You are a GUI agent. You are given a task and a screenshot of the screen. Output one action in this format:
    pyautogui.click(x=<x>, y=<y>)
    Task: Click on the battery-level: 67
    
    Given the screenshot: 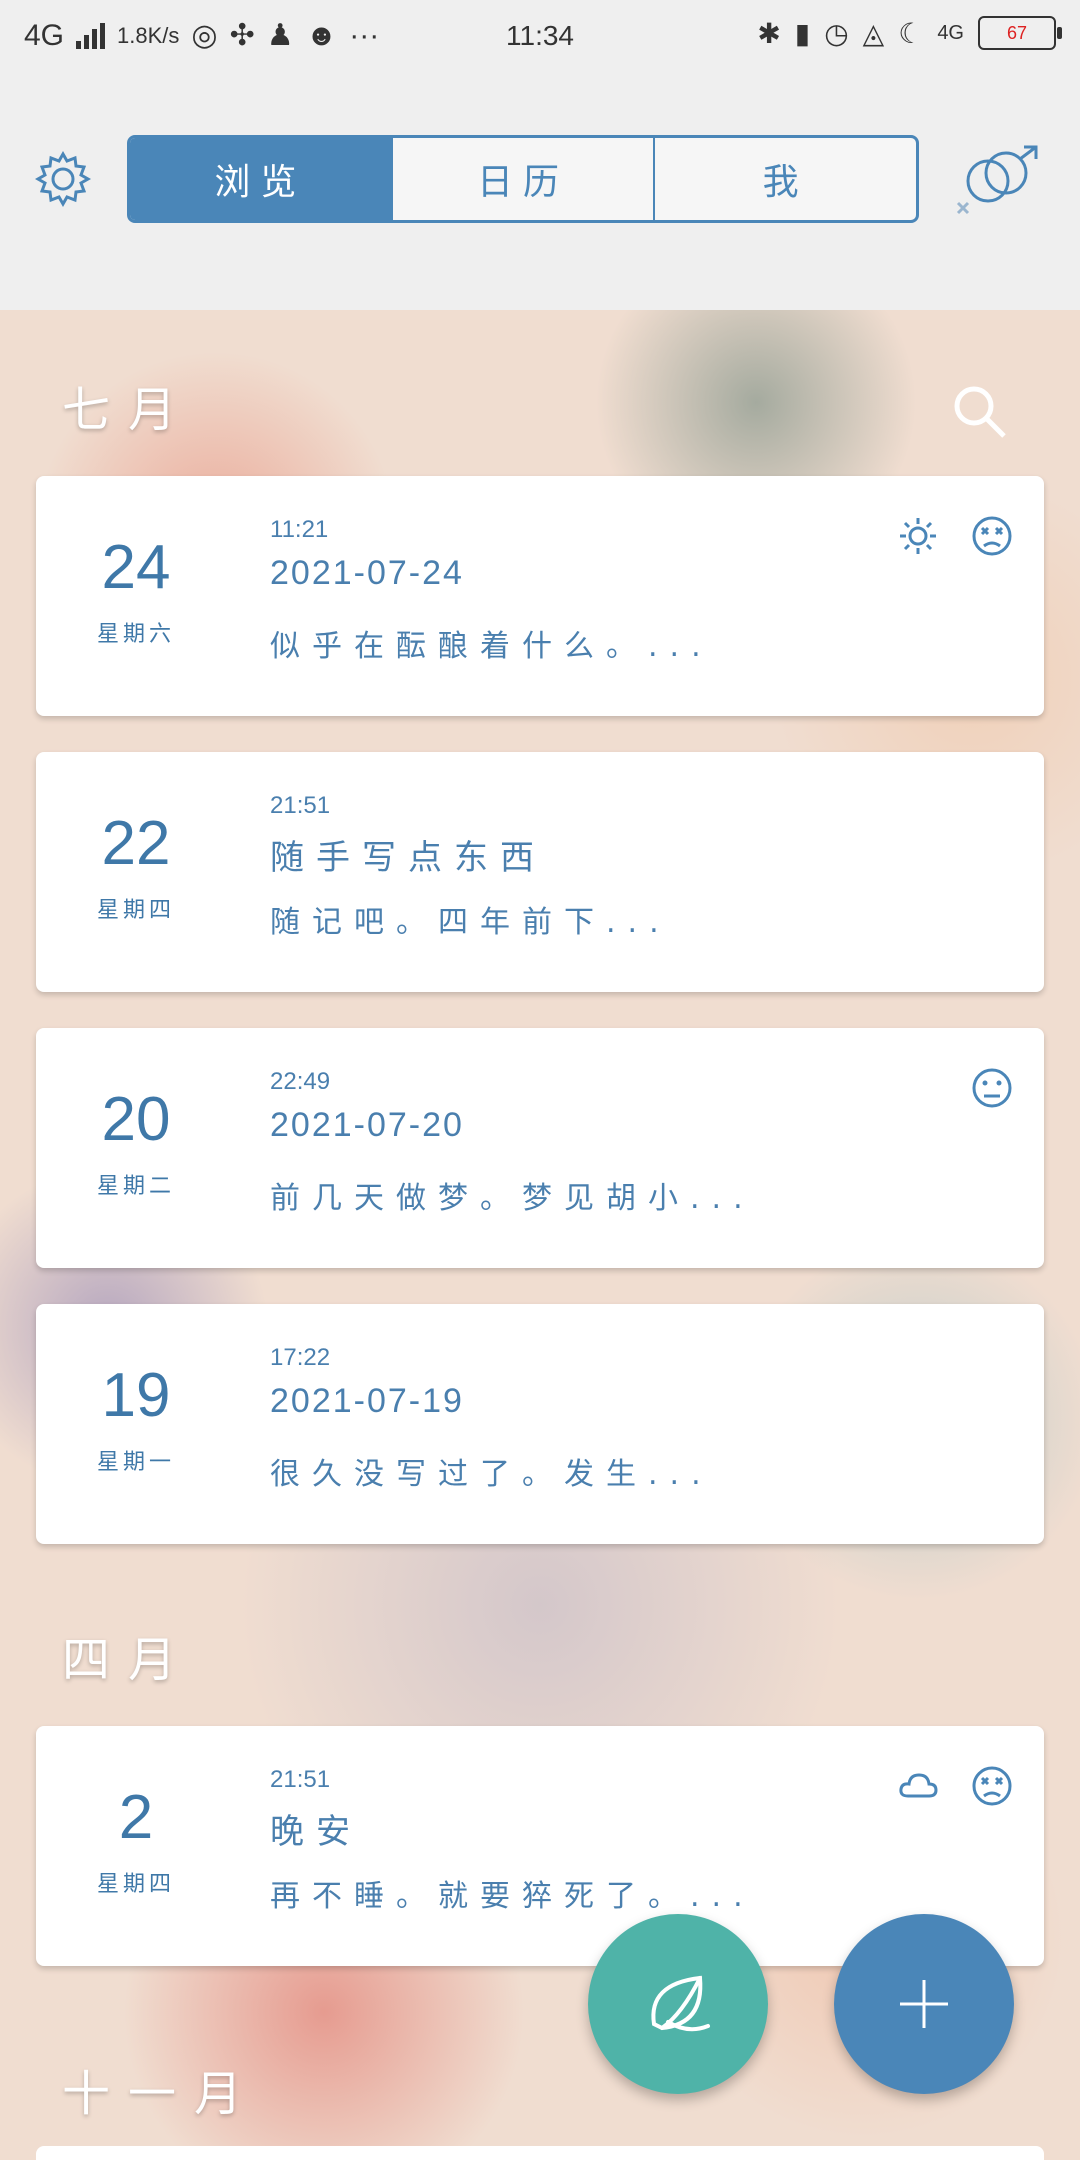 What is the action you would take?
    pyautogui.click(x=1017, y=33)
    